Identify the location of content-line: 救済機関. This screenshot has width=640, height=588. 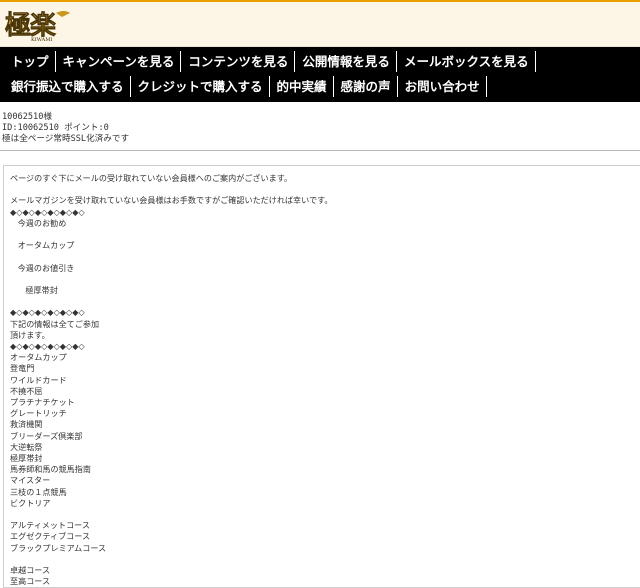
(26, 424).